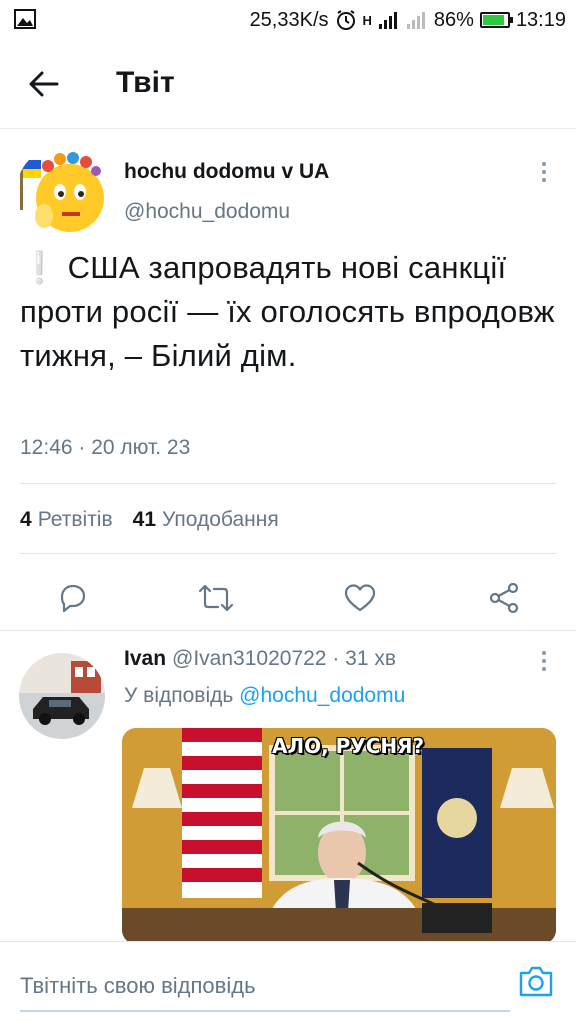 This screenshot has height=1025, width=576. I want to click on compose-bar: Твітніть свою відповідь, so click(288, 983).